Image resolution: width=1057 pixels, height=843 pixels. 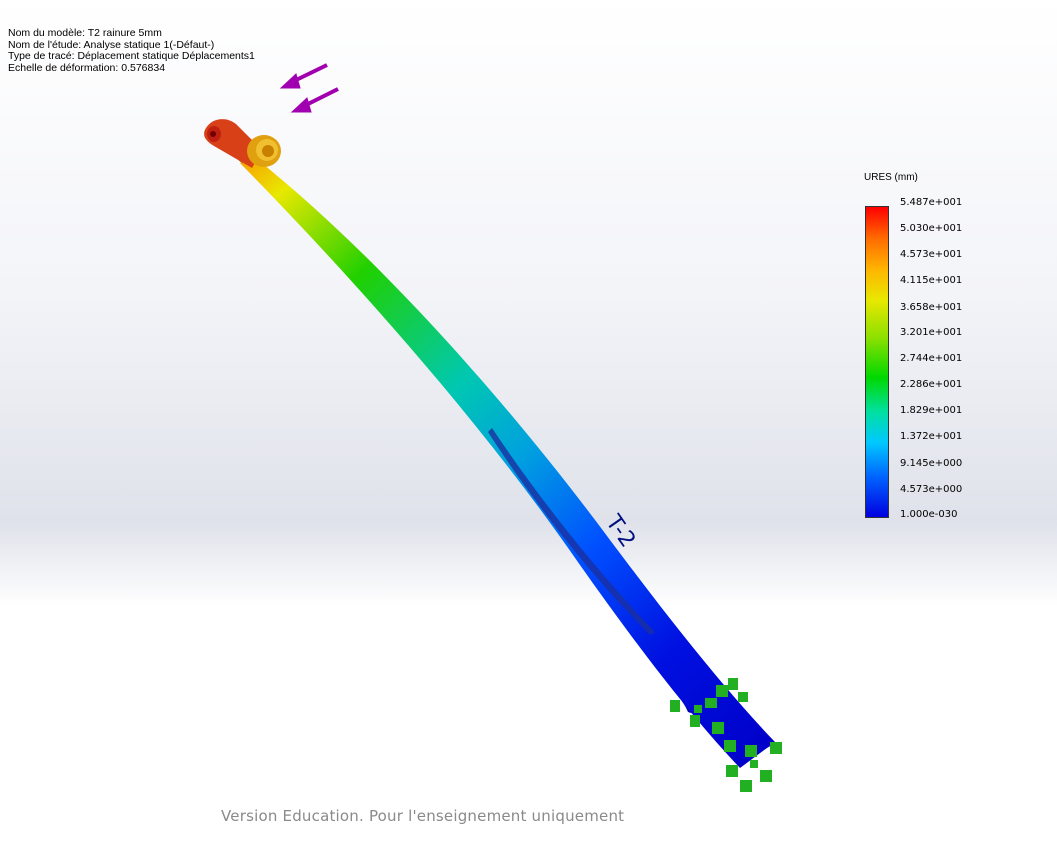 What do you see at coordinates (931, 307) in the screenshot?
I see `legend-label: 3.658e+001` at bounding box center [931, 307].